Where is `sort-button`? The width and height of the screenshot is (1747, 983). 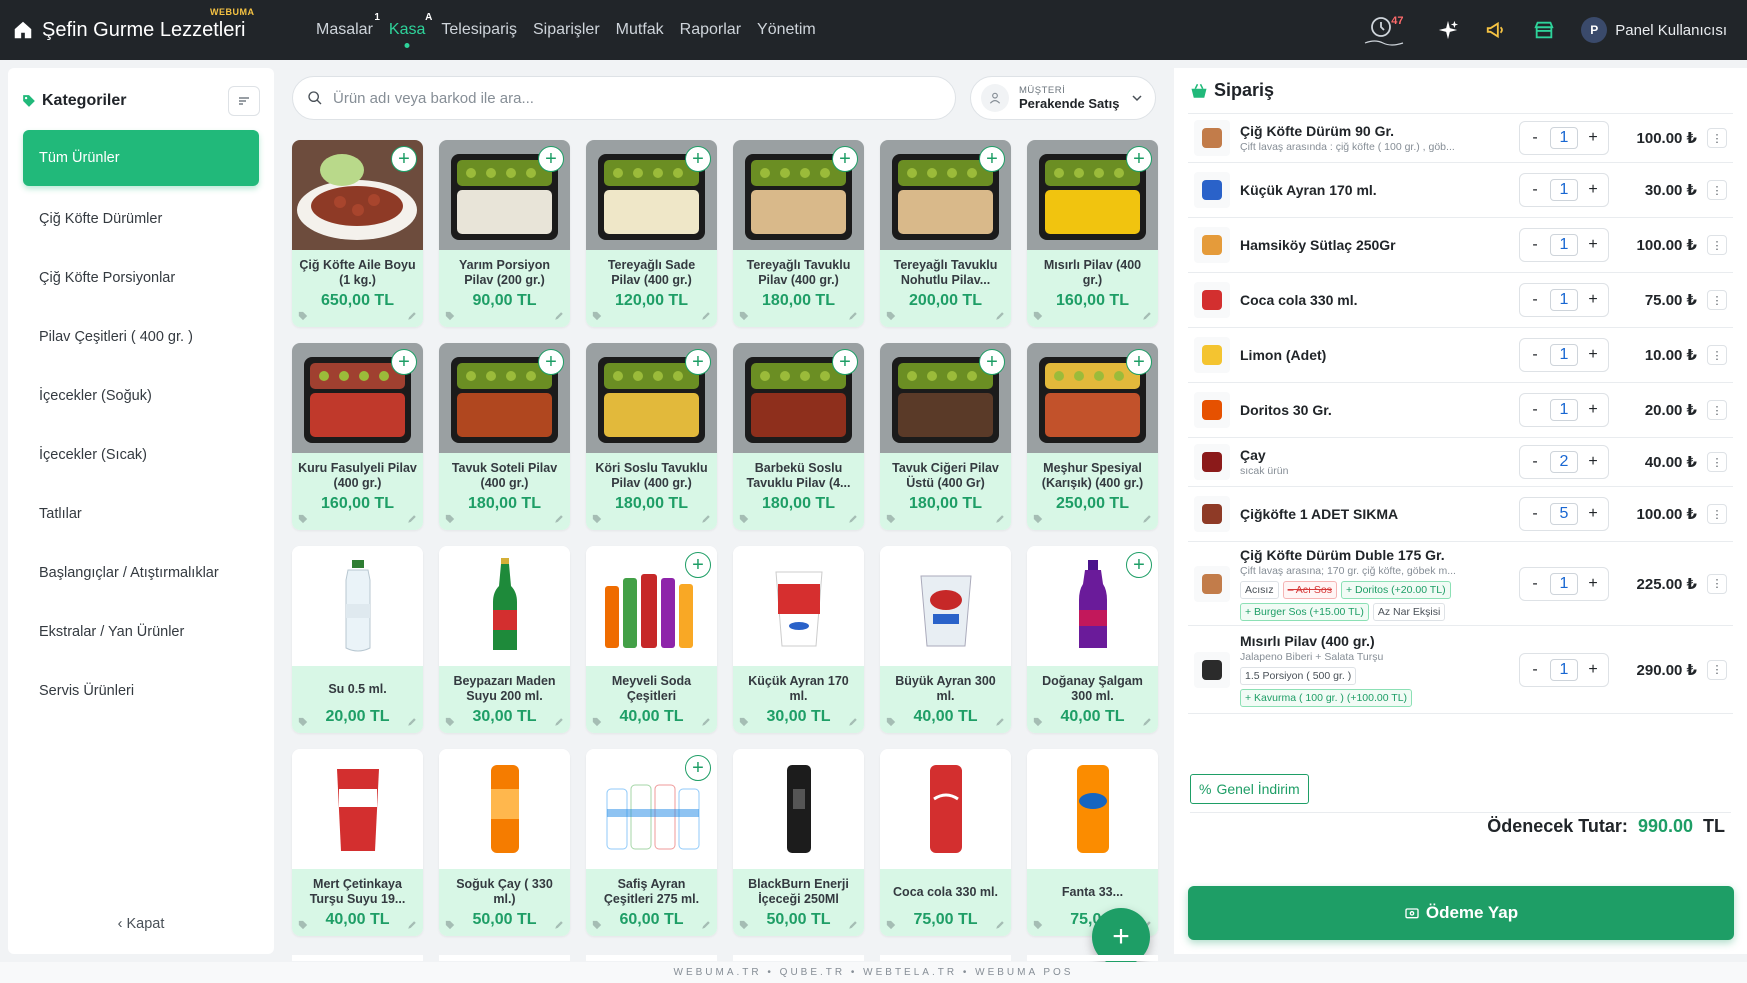
sort-button is located at coordinates (244, 101).